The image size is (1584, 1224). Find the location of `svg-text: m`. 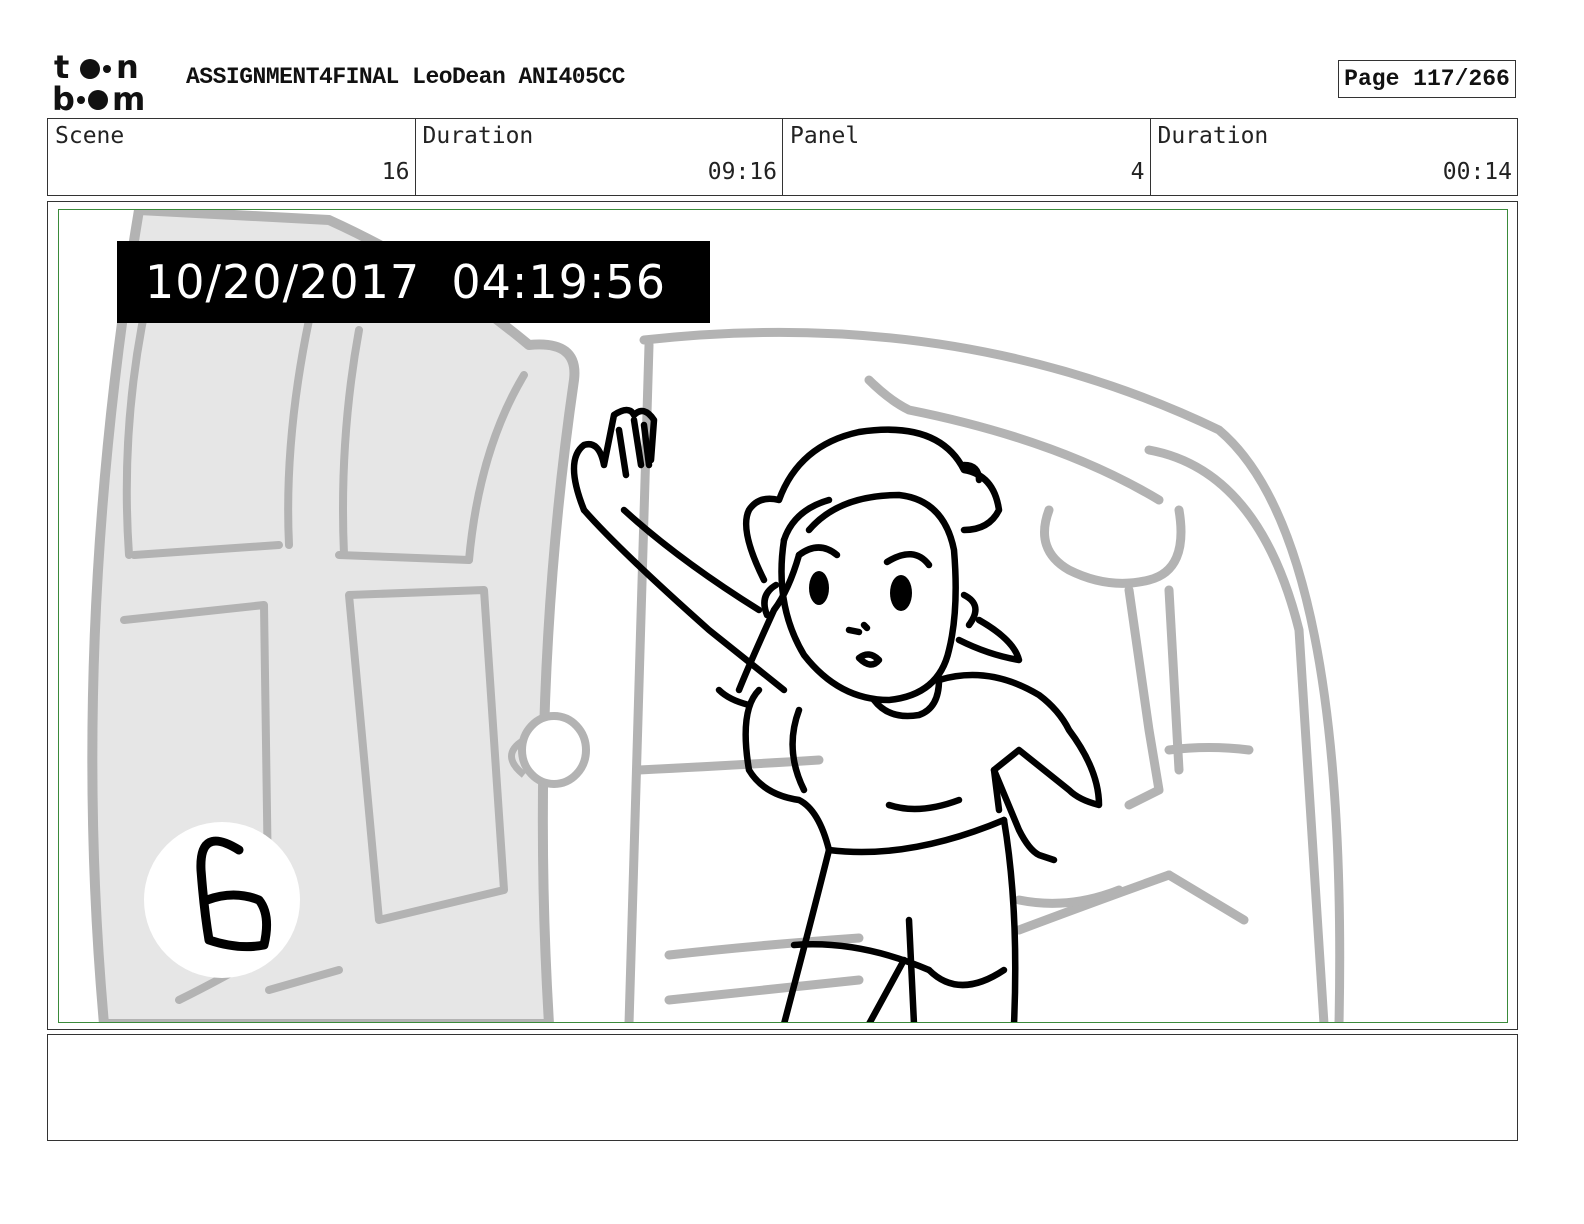

svg-text: m is located at coordinates (128, 97).